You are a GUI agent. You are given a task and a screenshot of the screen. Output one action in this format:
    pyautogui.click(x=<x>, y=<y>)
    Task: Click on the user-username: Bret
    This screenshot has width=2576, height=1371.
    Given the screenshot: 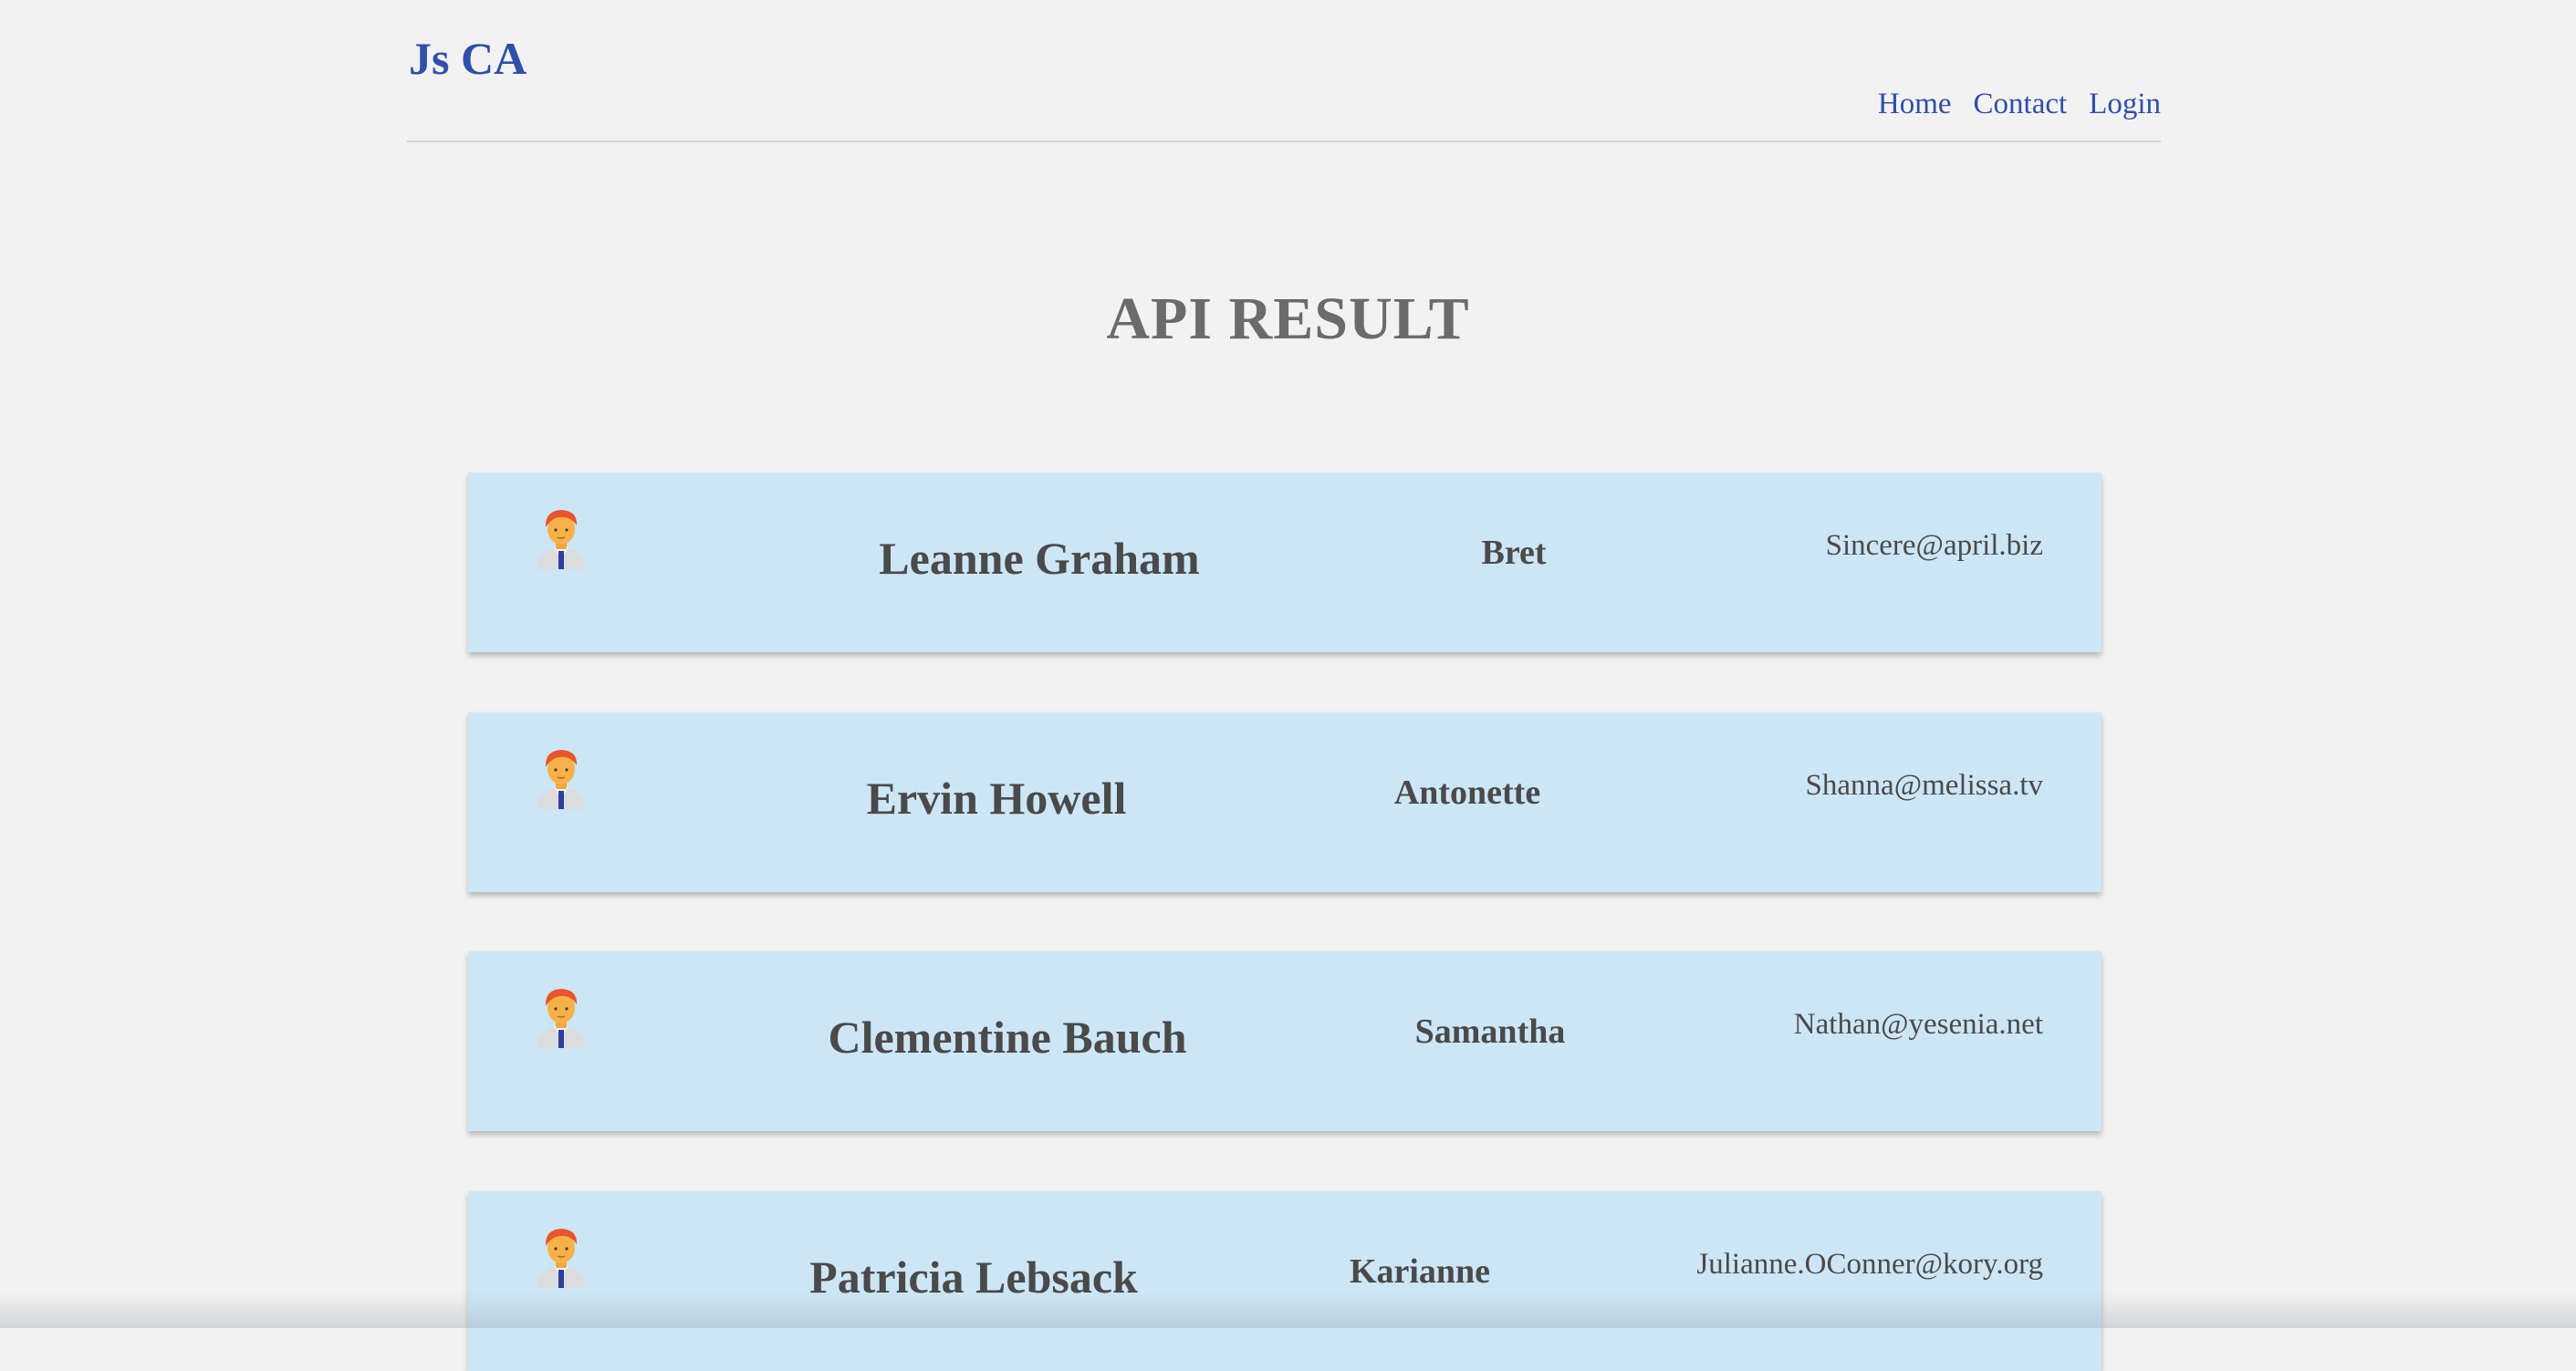 What is the action you would take?
    pyautogui.click(x=1514, y=553)
    